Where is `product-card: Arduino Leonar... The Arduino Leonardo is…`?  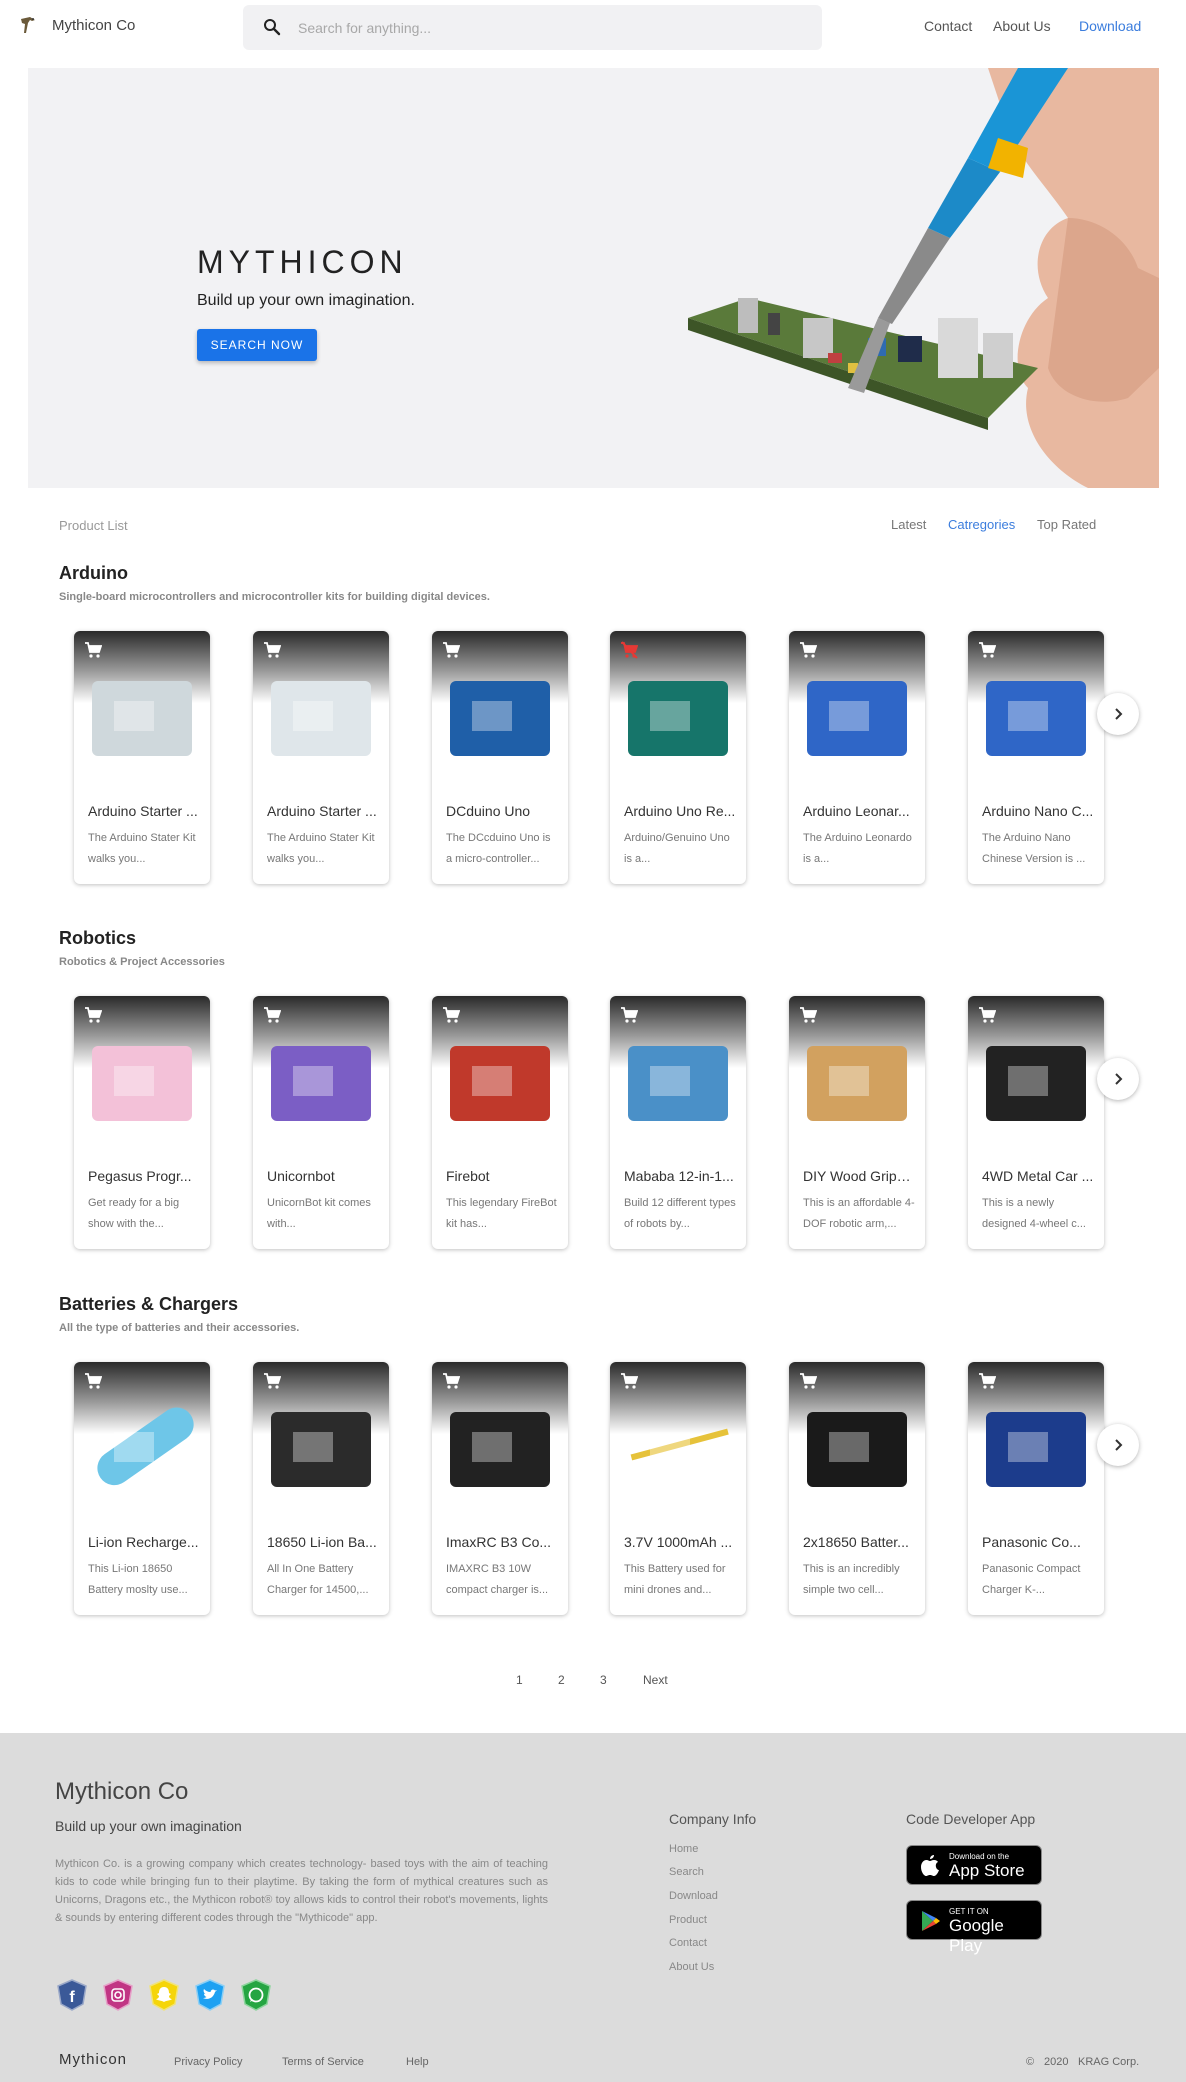
product-card: Arduino Leonar... The Arduino Leonardo is… is located at coordinates (857, 757).